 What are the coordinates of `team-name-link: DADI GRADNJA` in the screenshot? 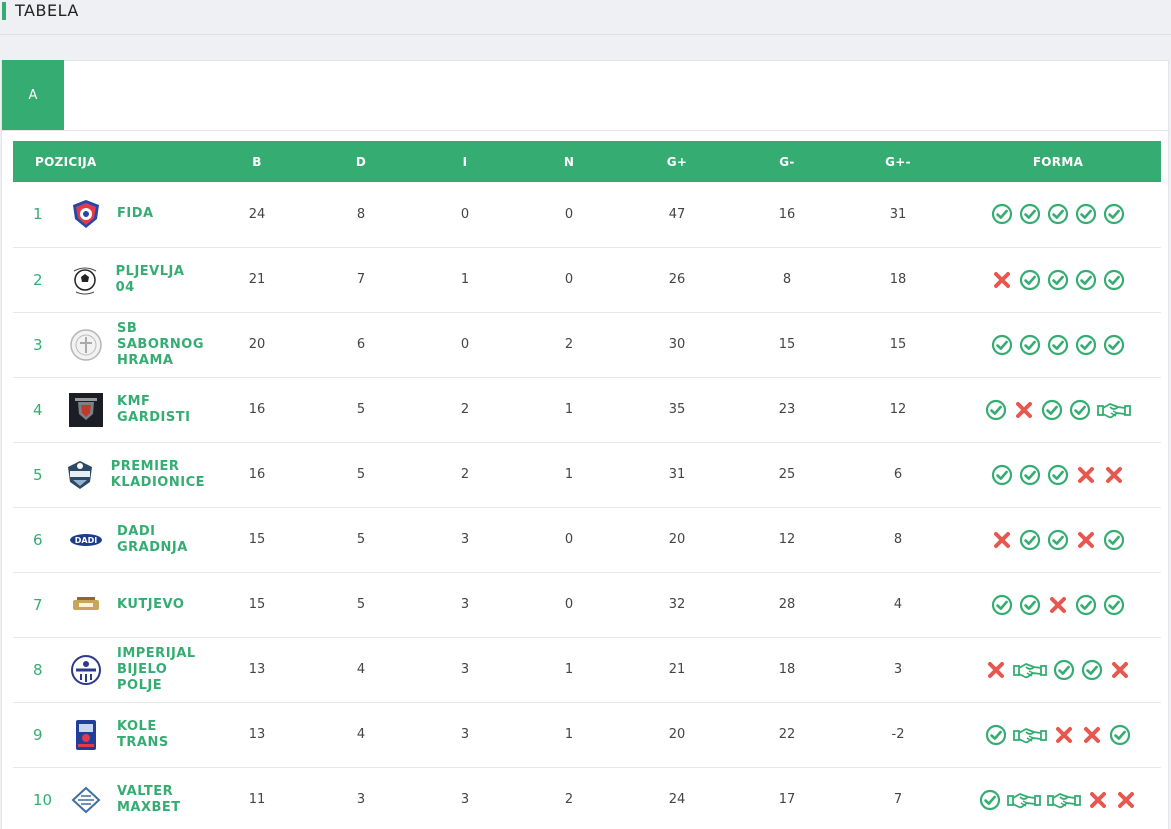 It's located at (152, 540).